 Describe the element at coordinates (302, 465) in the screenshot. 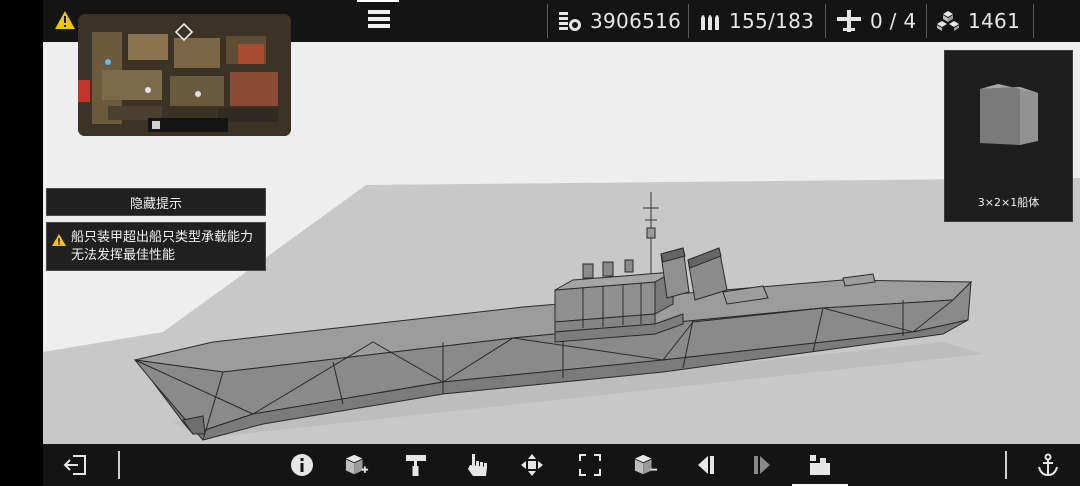

I see `info-icon` at that location.